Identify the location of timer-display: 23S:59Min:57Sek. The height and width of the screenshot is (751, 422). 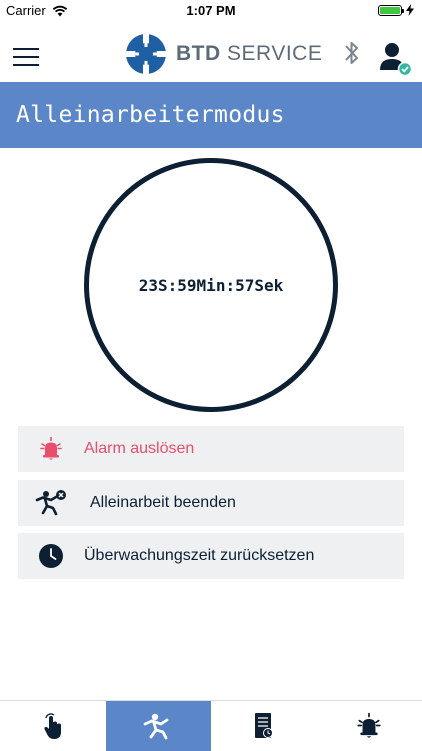
(211, 285).